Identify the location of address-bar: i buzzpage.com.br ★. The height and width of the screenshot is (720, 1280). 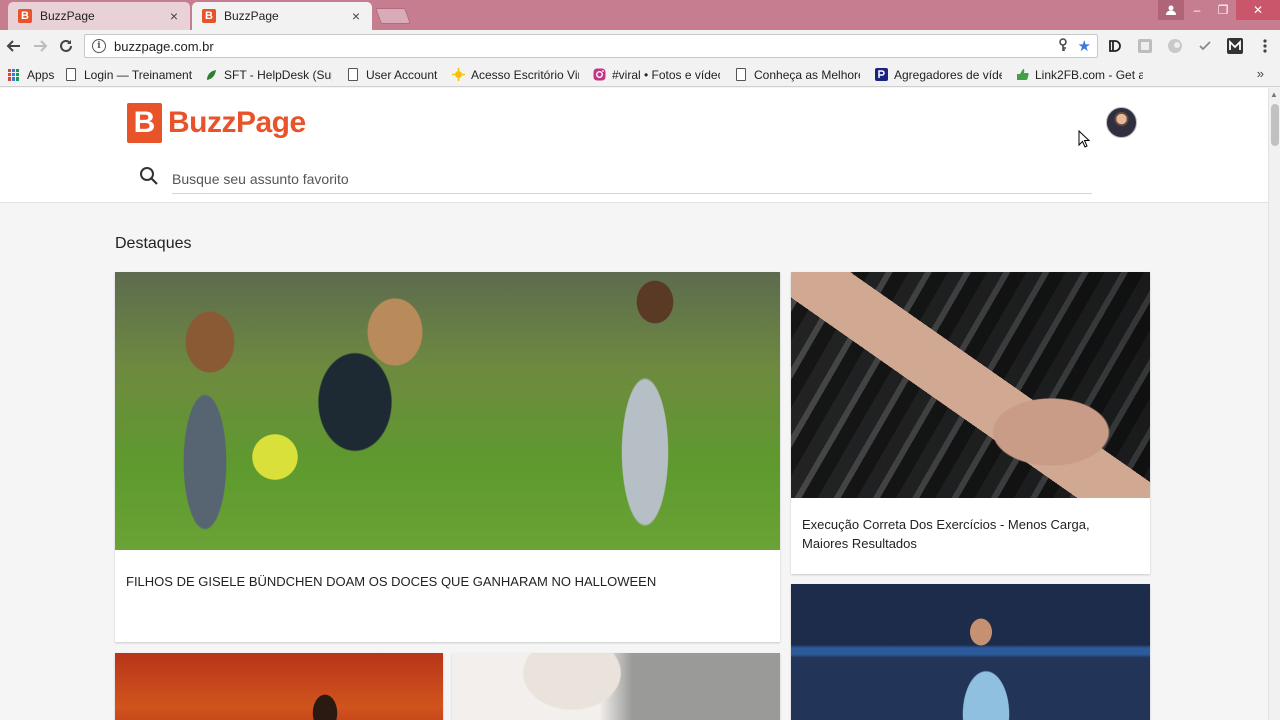
(591, 46).